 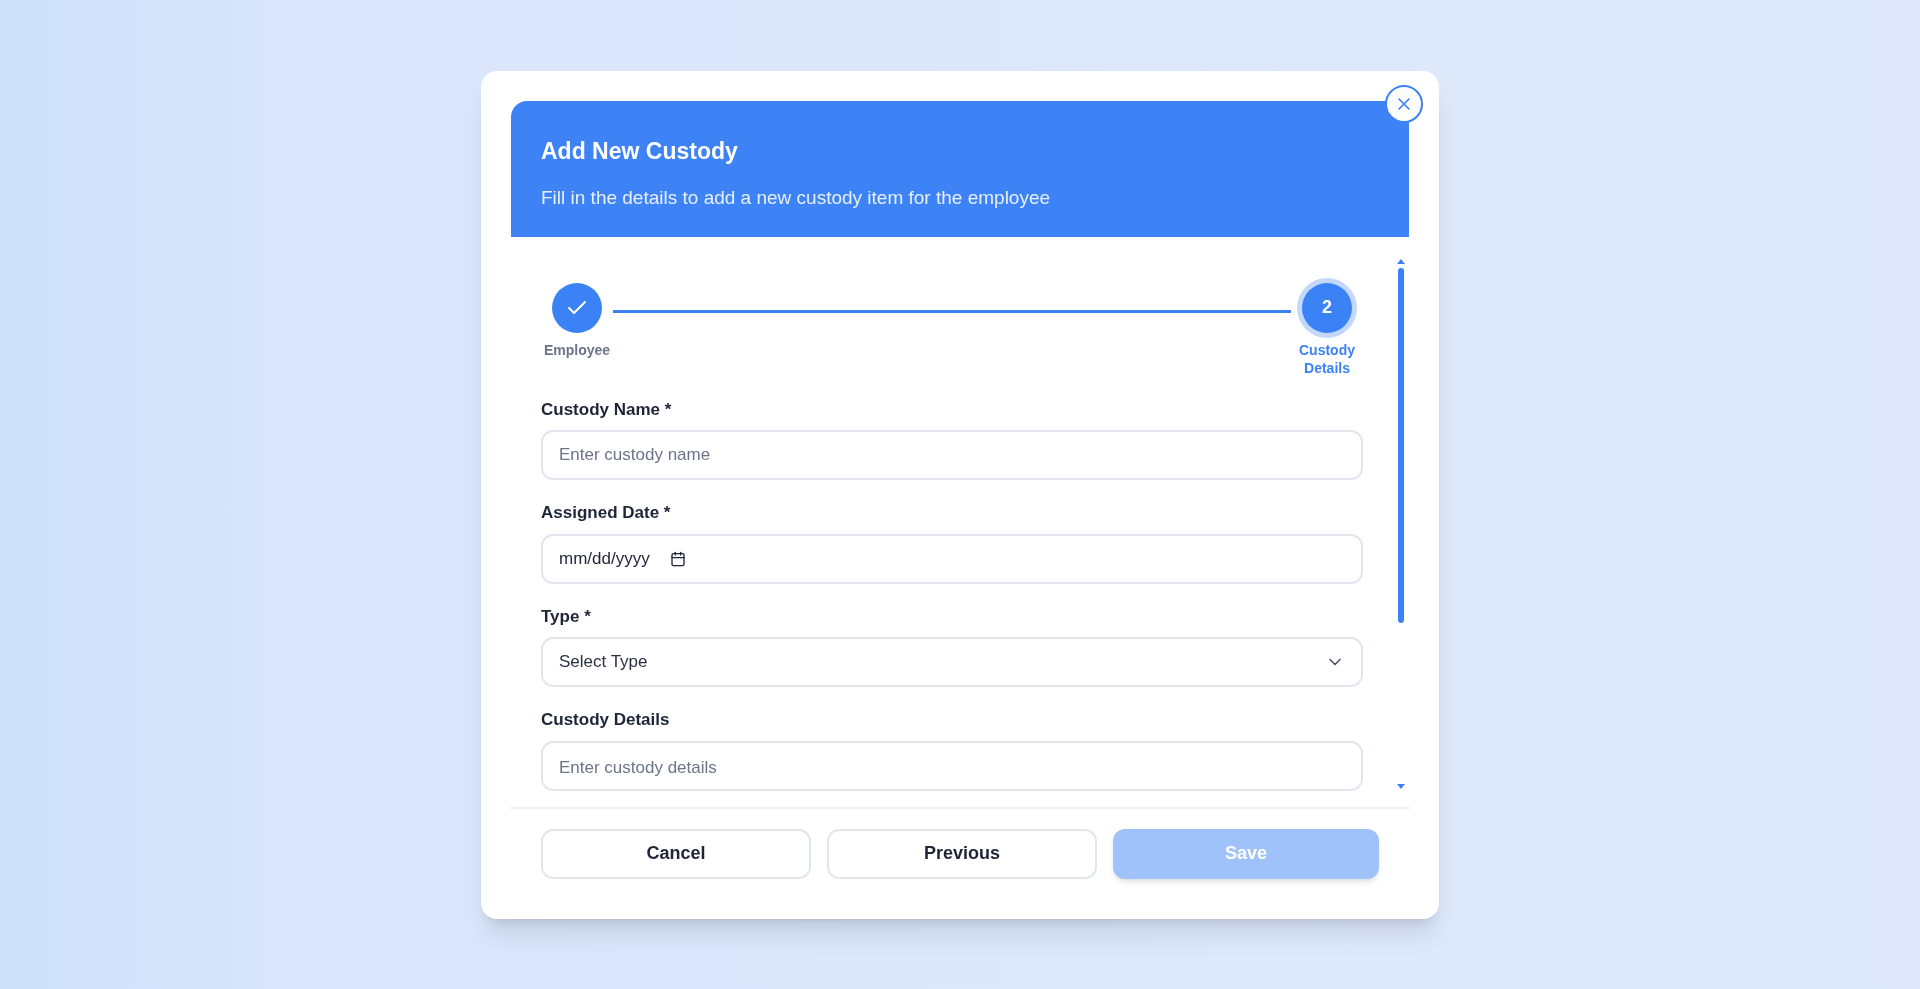 What do you see at coordinates (676, 853) in the screenshot?
I see `dialog-button: Cancel` at bounding box center [676, 853].